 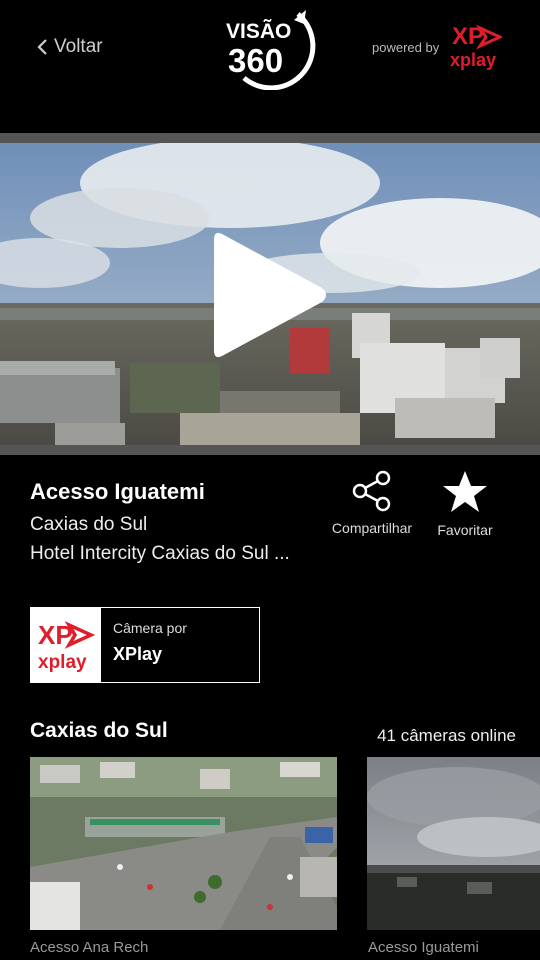 I want to click on provider-subtitle: Câmera por, so click(x=150, y=628).